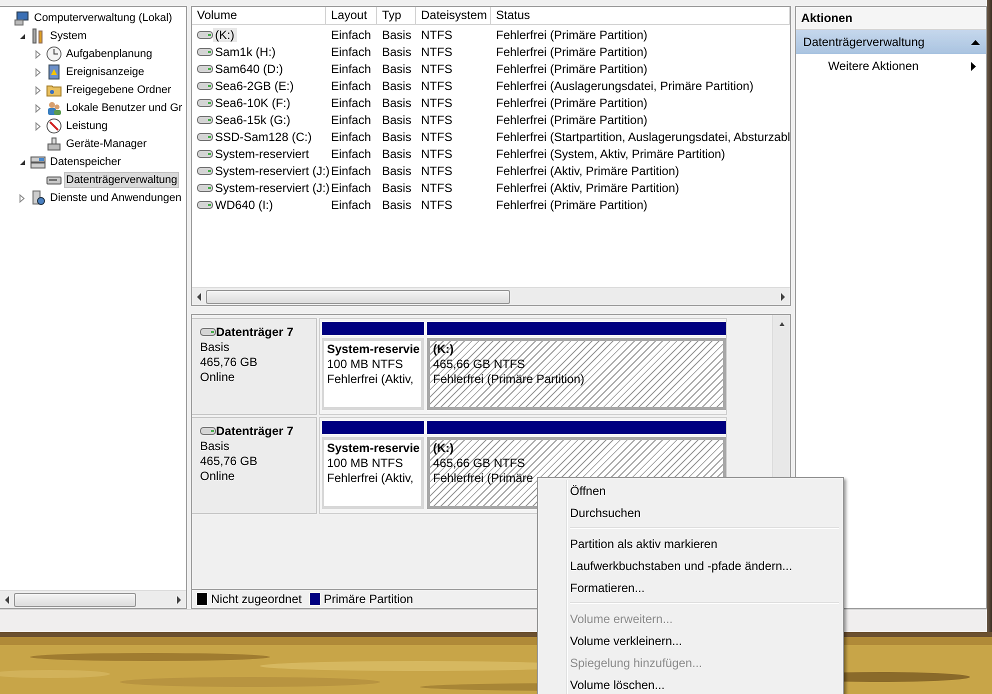 The height and width of the screenshot is (694, 992). I want to click on column-header: Layout, so click(351, 15).